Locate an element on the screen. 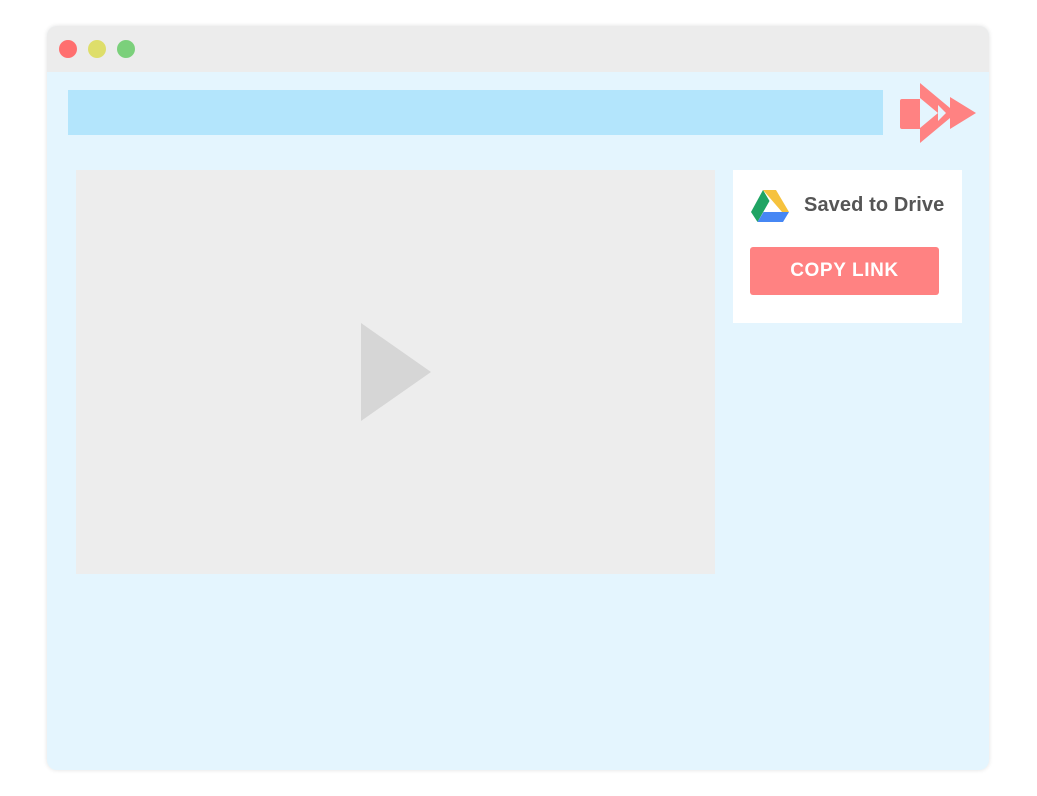 This screenshot has width=1037, height=796. play-icon is located at coordinates (396, 372).